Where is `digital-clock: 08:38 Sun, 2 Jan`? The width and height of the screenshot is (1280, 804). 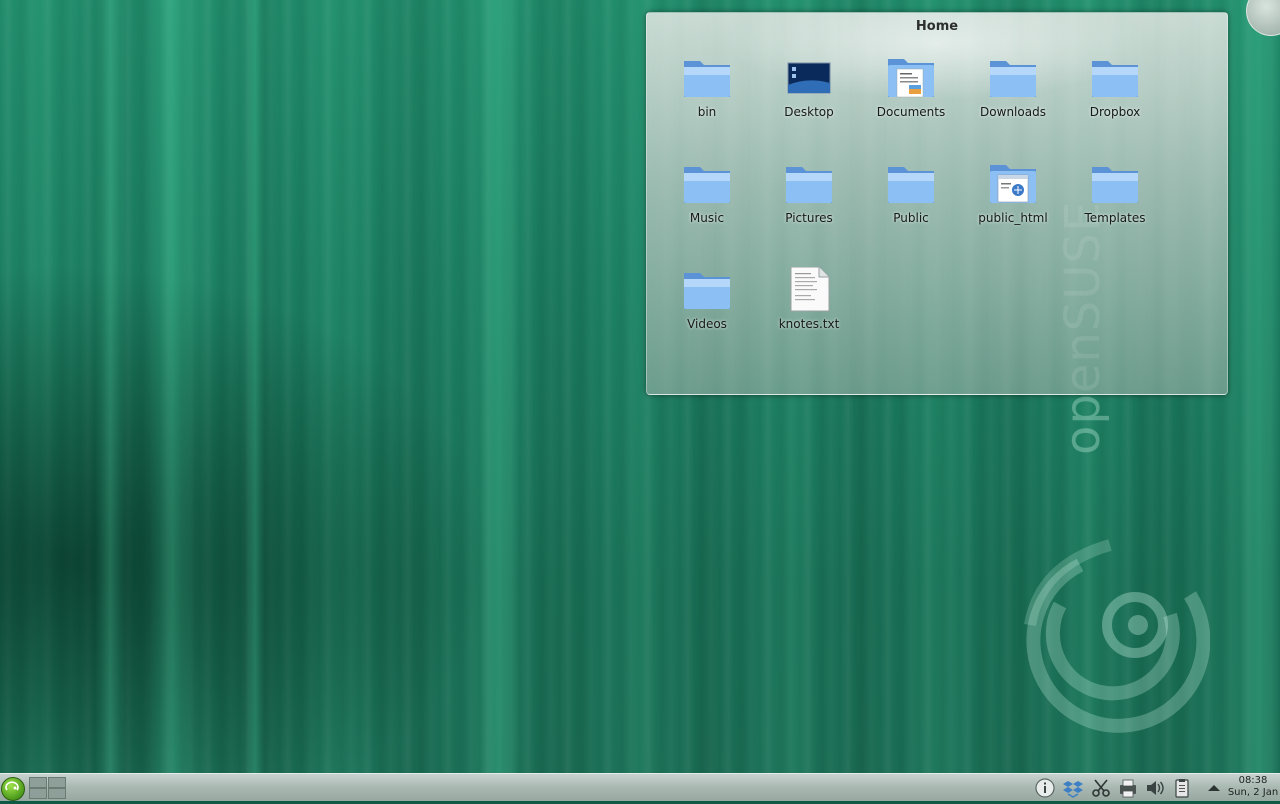 digital-clock: 08:38 Sun, 2 Jan is located at coordinates (1253, 787).